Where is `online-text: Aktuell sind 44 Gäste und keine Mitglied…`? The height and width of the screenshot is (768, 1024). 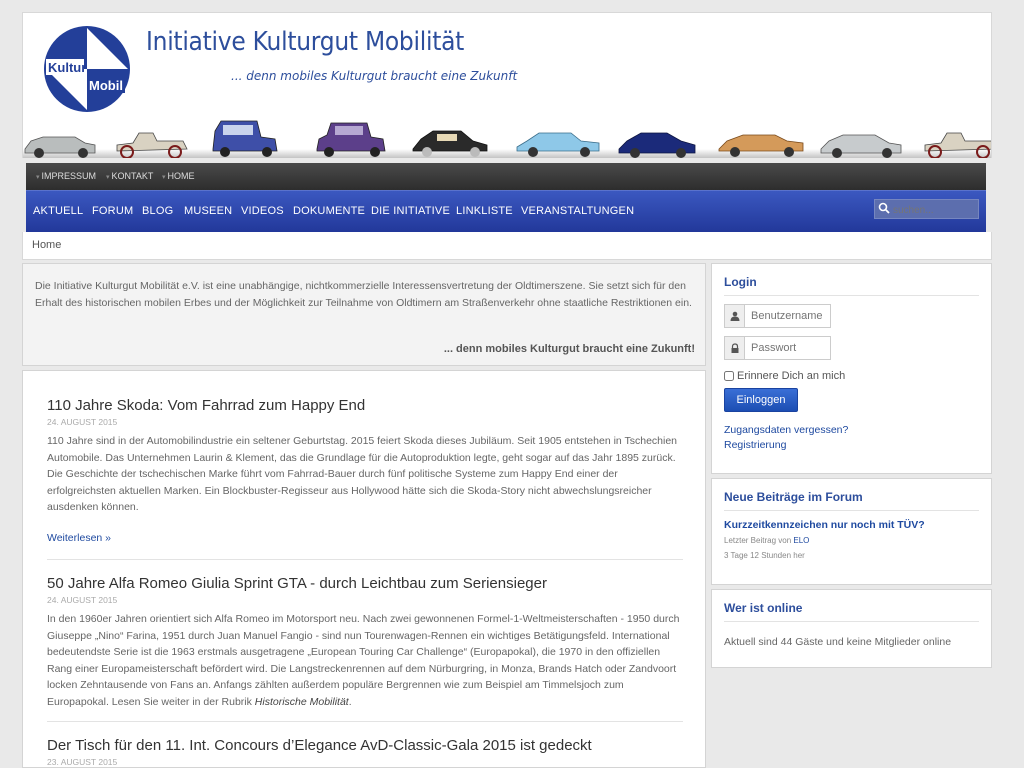 online-text: Aktuell sind 44 Gäste und keine Mitglied… is located at coordinates (838, 642).